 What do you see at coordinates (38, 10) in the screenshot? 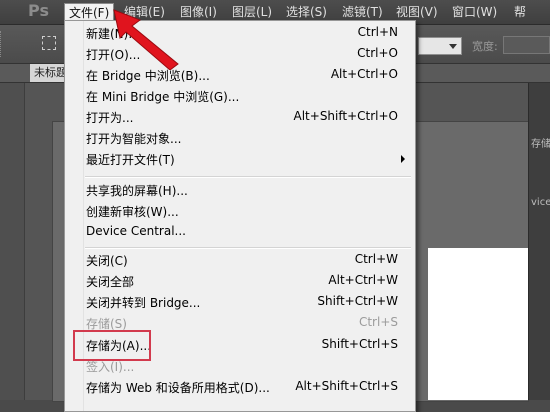
I see `photoshop-logo: Ps` at bounding box center [38, 10].